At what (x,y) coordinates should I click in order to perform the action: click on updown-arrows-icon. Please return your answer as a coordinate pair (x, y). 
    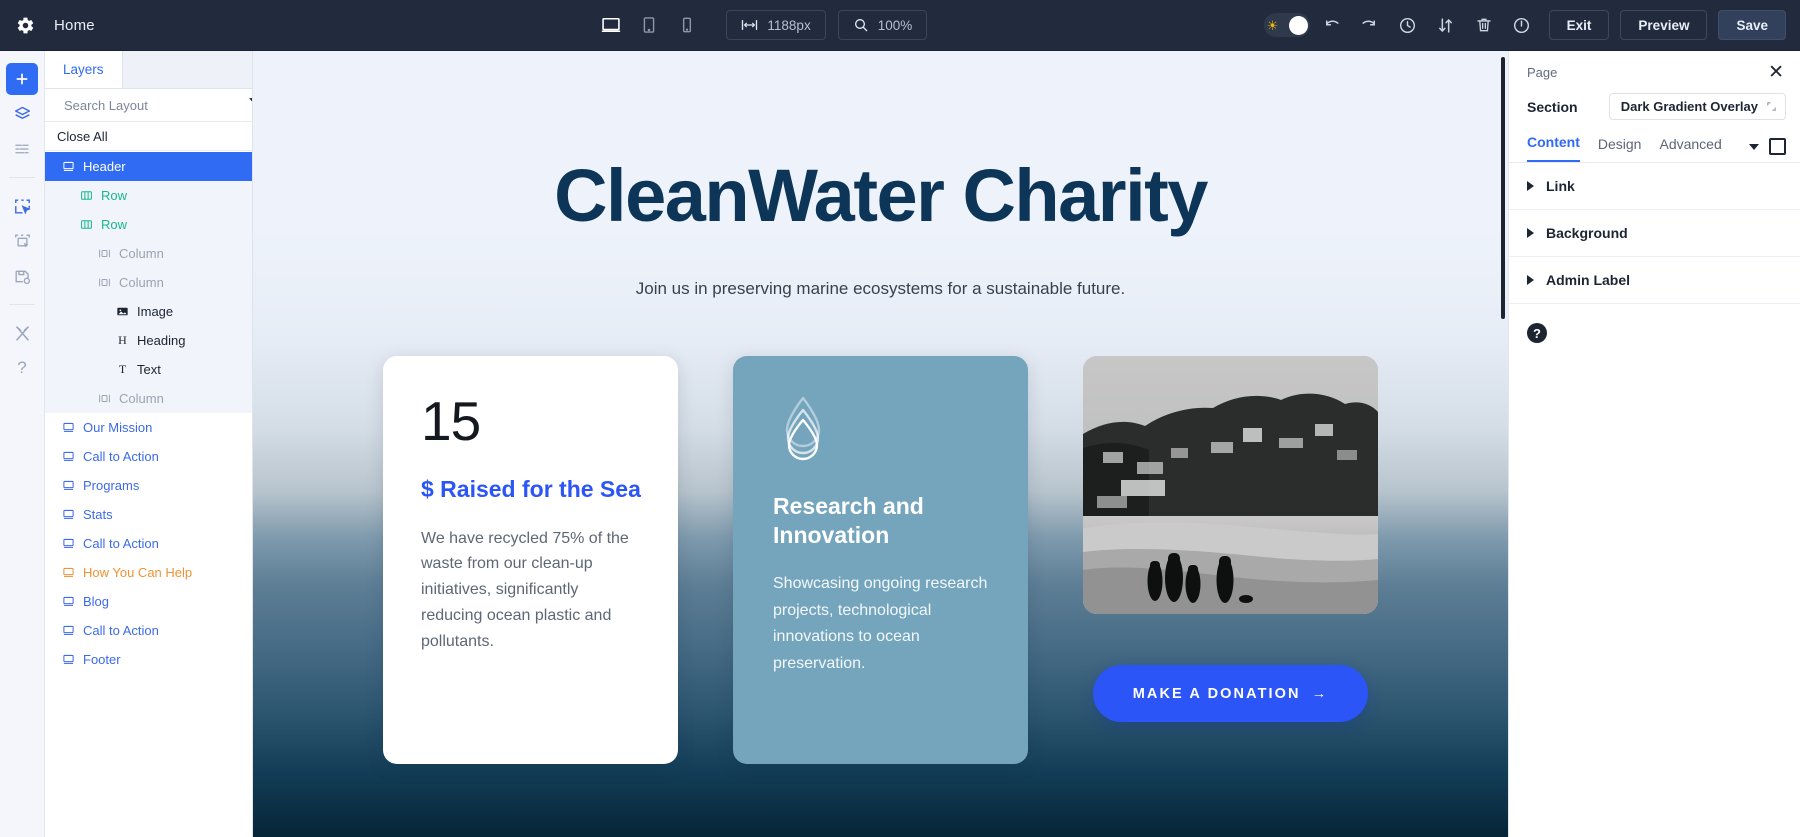
    Looking at the image, I should click on (1446, 25).